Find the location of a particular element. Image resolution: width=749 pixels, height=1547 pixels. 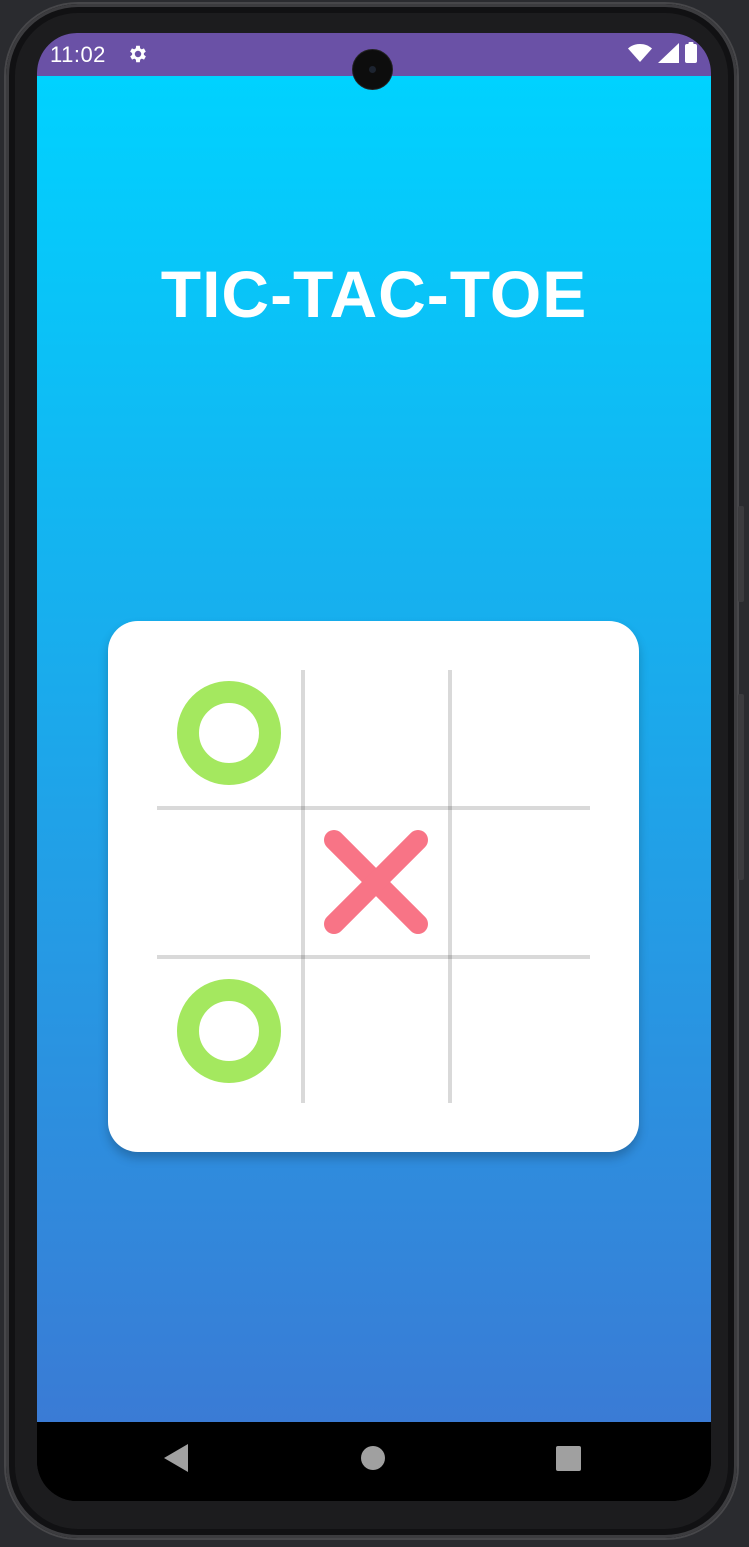

nav-recents-button is located at coordinates (568, 1458).